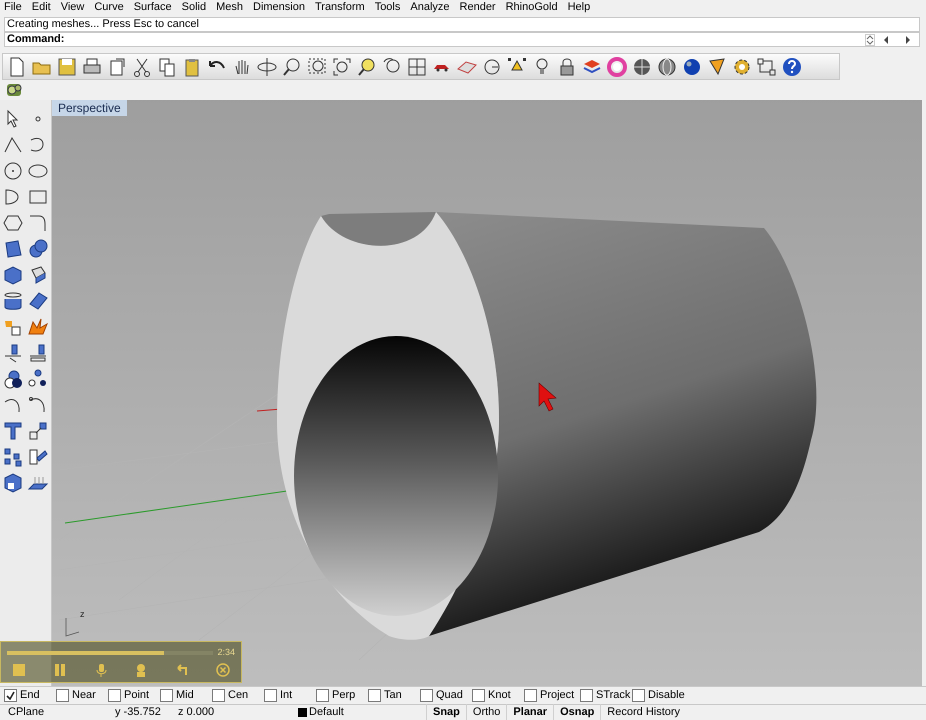  Describe the element at coordinates (532, 7) in the screenshot. I see `menu-item: RhinoGold` at that location.